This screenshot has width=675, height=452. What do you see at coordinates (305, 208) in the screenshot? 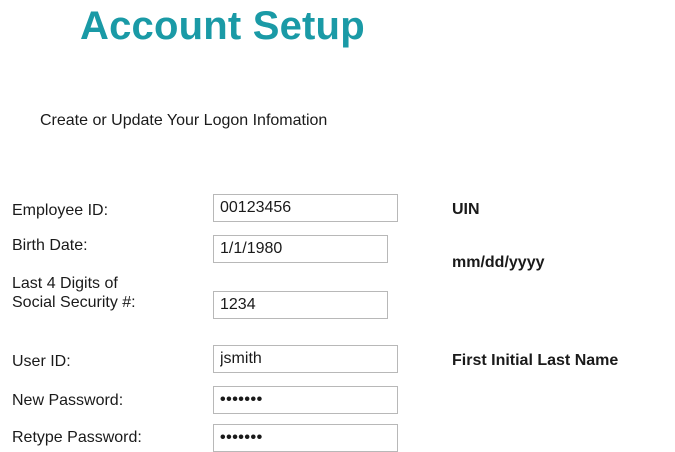
I see `employee-id-field` at bounding box center [305, 208].